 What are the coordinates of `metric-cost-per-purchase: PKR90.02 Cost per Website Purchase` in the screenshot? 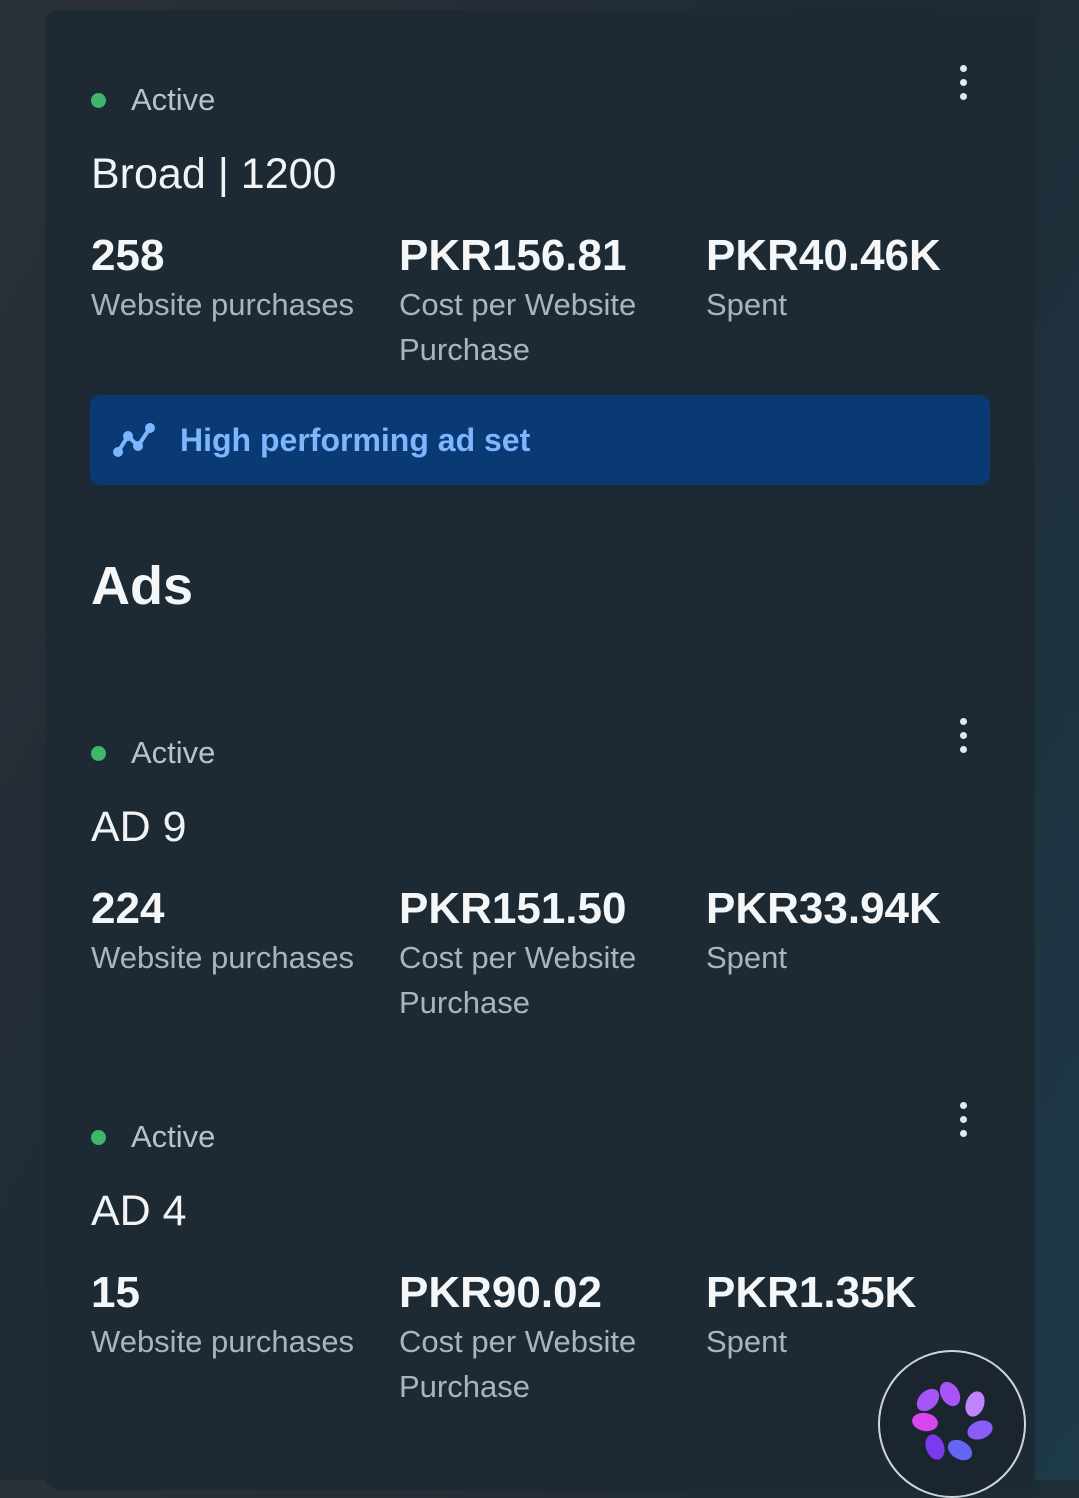 It's located at (544, 1338).